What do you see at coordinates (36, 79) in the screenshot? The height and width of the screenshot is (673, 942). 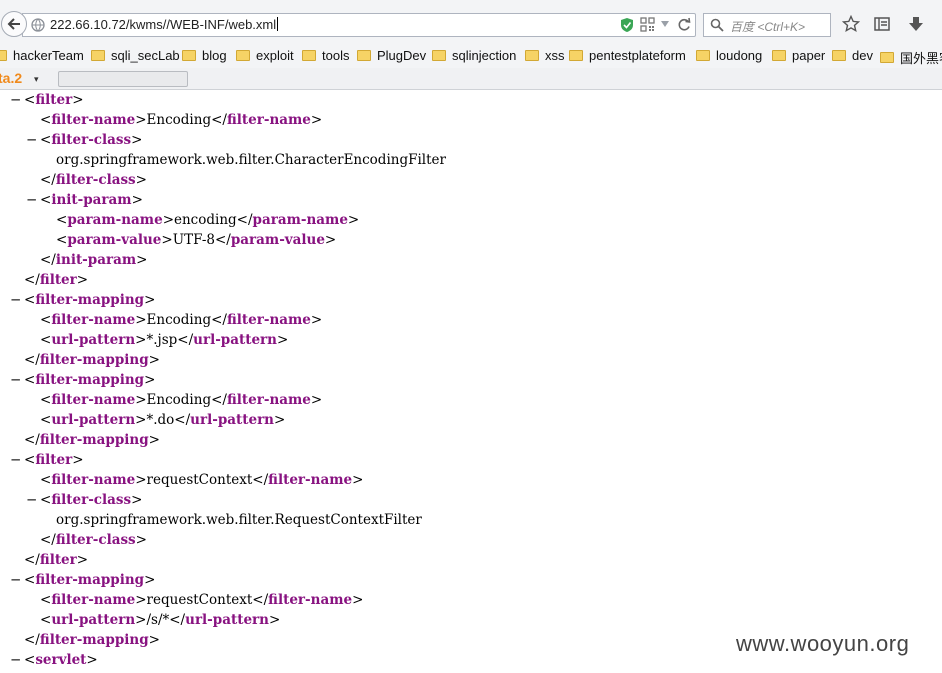 I see `hackbar-dropdown-icon: ▾` at bounding box center [36, 79].